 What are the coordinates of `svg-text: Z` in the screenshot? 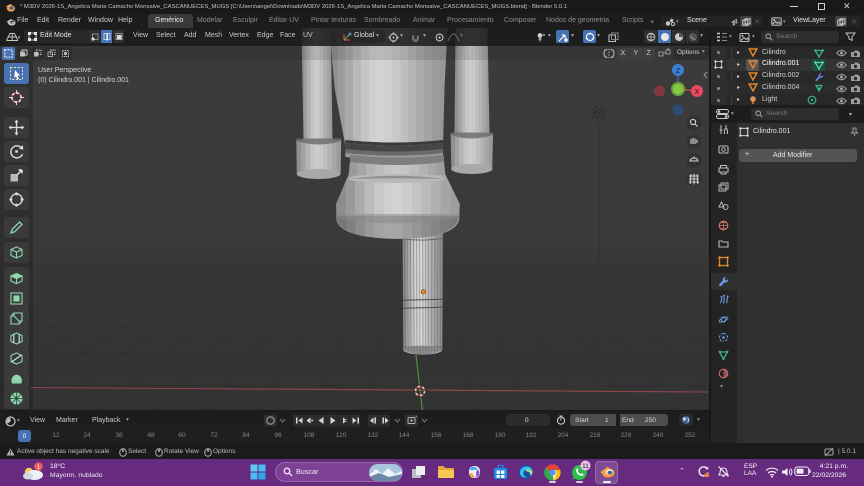 It's located at (678, 71).